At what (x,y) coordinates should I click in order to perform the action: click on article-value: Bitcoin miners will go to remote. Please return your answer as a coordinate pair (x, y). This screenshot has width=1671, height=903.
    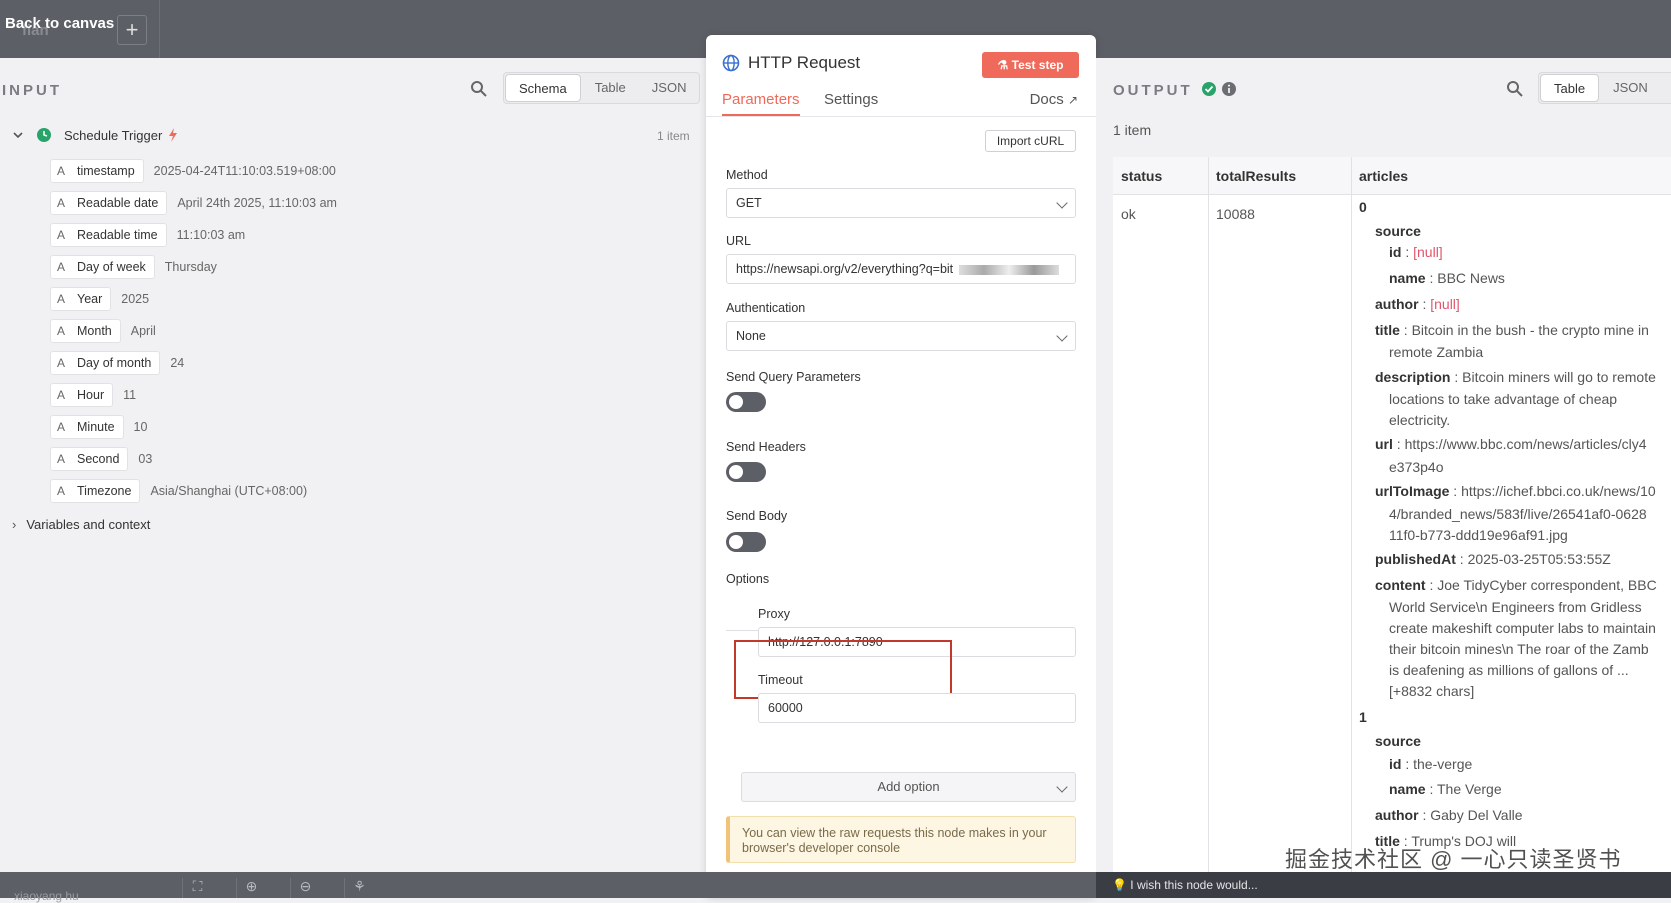
    Looking at the image, I should click on (1559, 377).